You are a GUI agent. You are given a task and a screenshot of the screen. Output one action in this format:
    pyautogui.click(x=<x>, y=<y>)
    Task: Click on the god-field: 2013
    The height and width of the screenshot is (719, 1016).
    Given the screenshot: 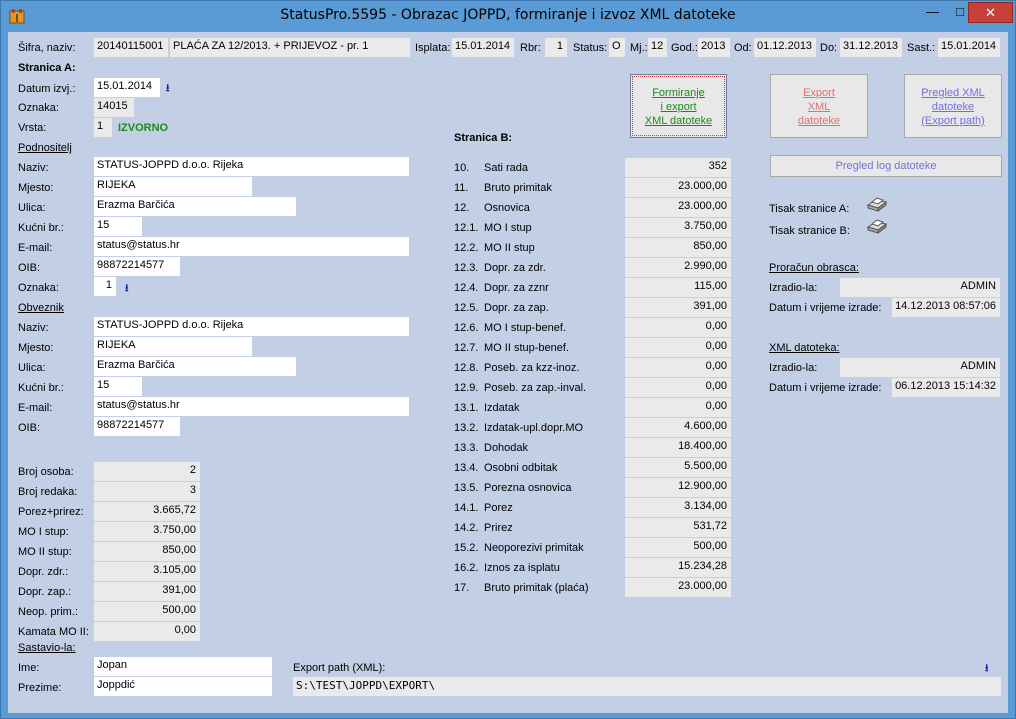 What is the action you would take?
    pyautogui.click(x=714, y=47)
    